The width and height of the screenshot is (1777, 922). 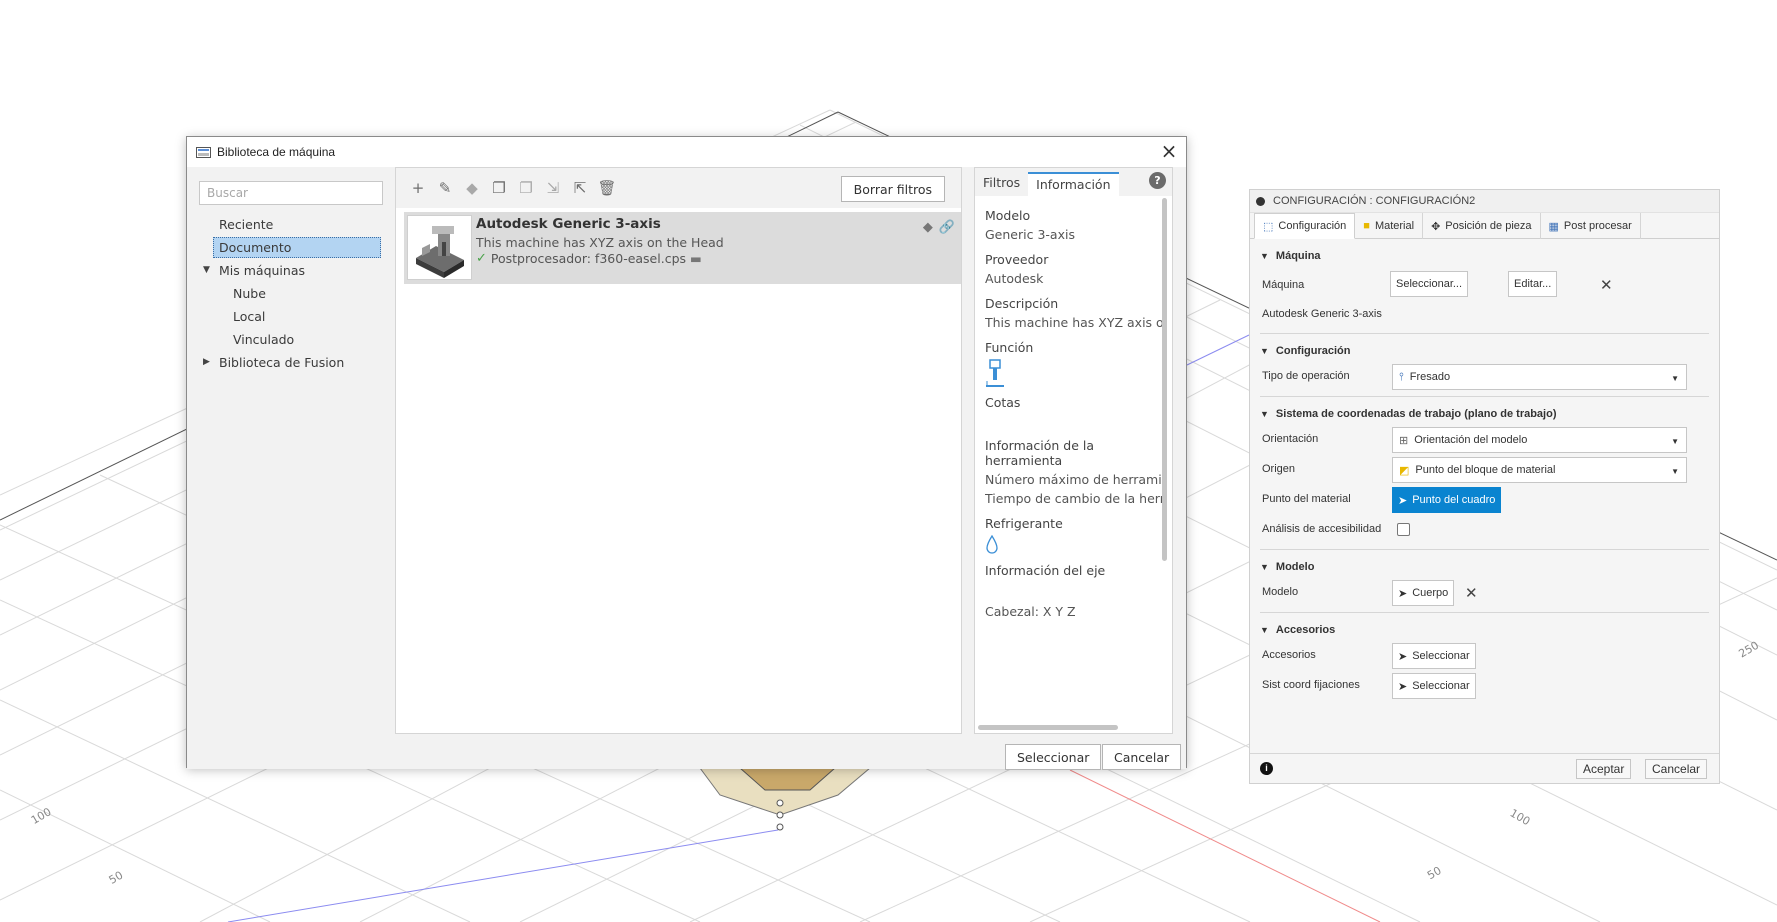 What do you see at coordinates (1322, 314) in the screenshot?
I see `machine-name-value: Autodesk Generic 3-axis` at bounding box center [1322, 314].